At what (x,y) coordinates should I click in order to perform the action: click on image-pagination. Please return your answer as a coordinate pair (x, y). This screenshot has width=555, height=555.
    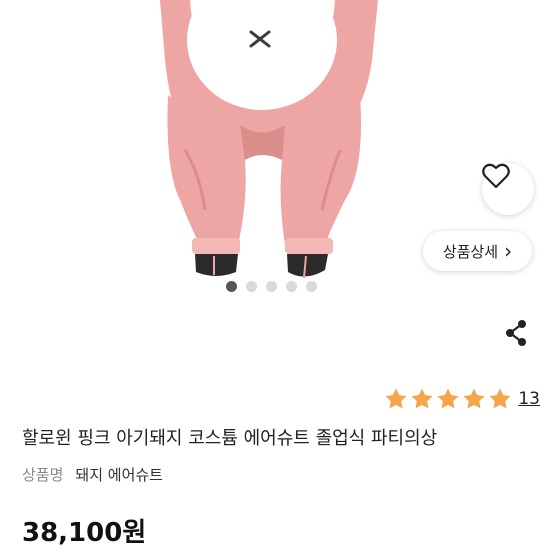
    Looking at the image, I should click on (271, 286).